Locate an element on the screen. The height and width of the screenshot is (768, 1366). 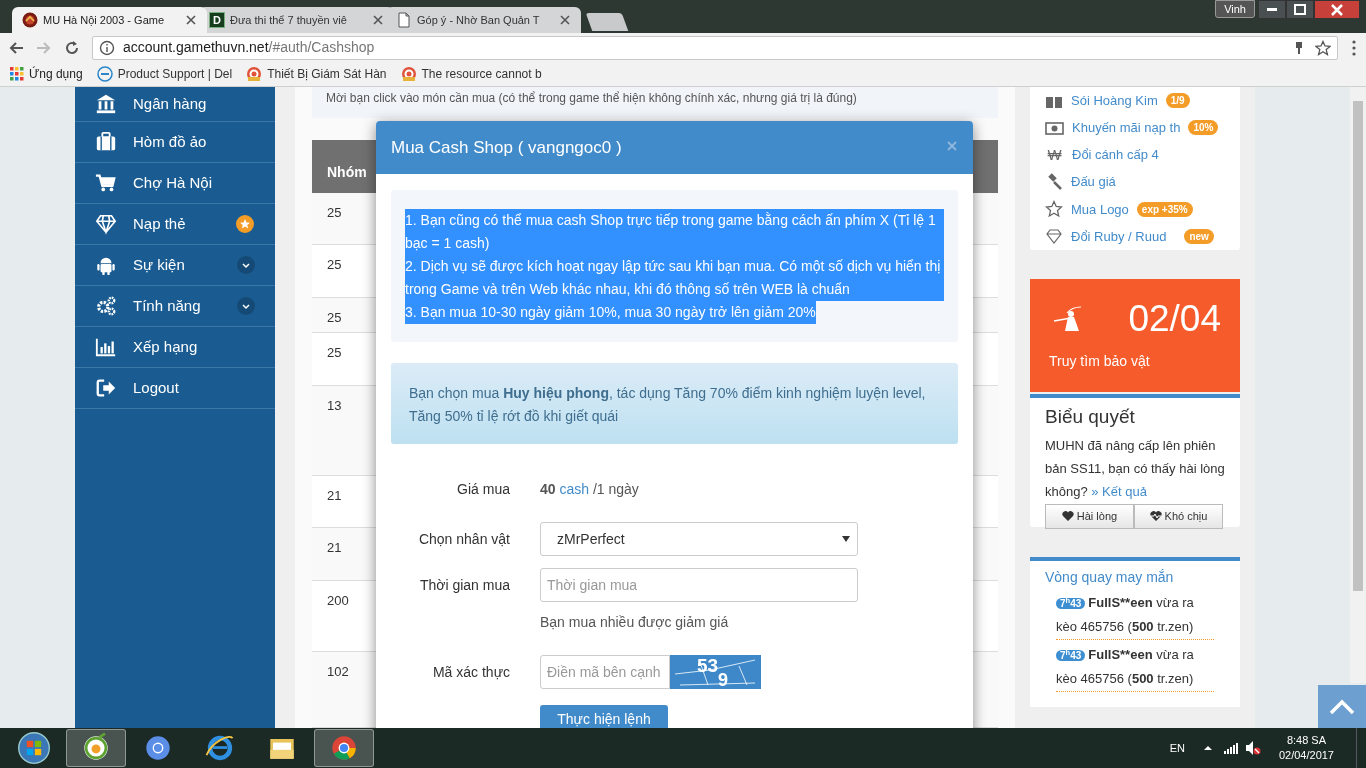
submit-button: Thực hiện lệnh is located at coordinates (604, 716).